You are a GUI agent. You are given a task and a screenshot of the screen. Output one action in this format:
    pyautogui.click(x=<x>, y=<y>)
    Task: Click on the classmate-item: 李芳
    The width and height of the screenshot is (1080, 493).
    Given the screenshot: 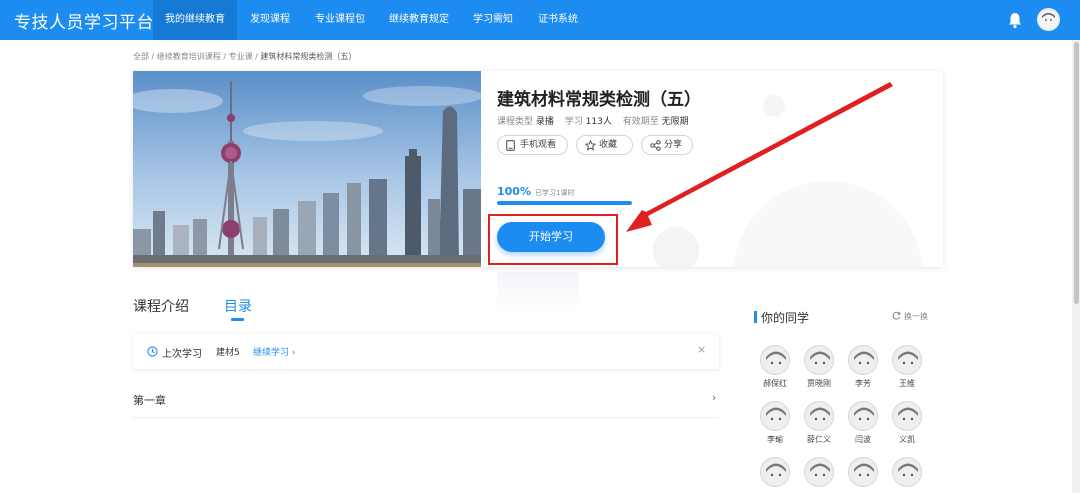 What is the action you would take?
    pyautogui.click(x=863, y=367)
    